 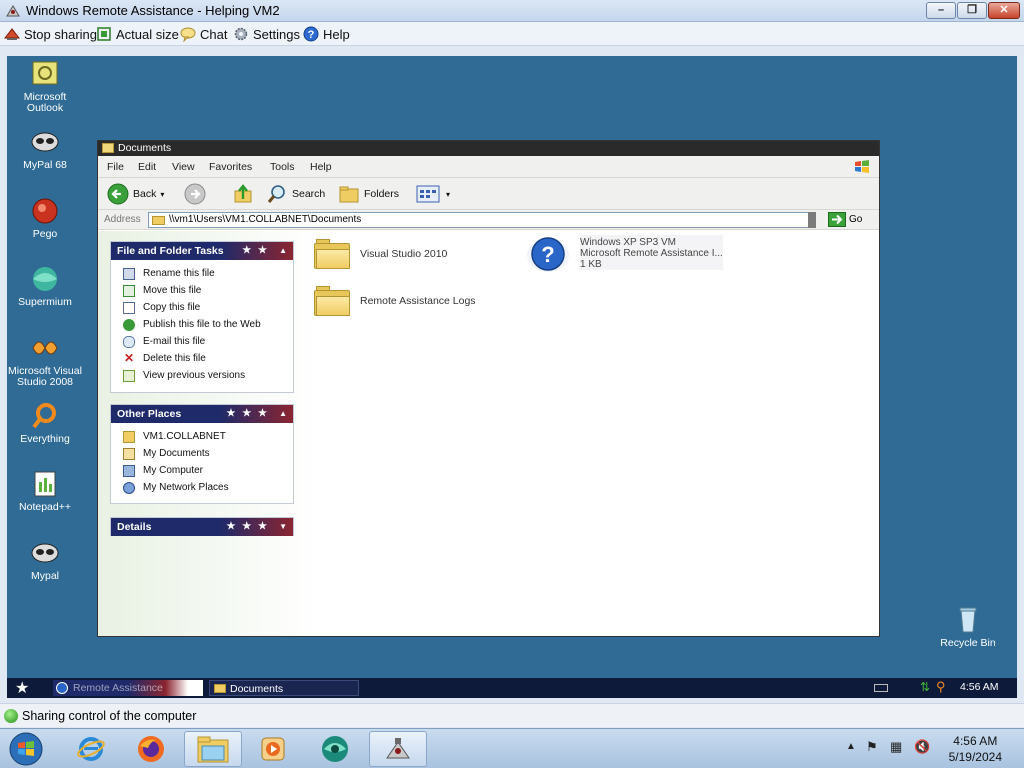 I want to click on menu-view: View, so click(x=183, y=167).